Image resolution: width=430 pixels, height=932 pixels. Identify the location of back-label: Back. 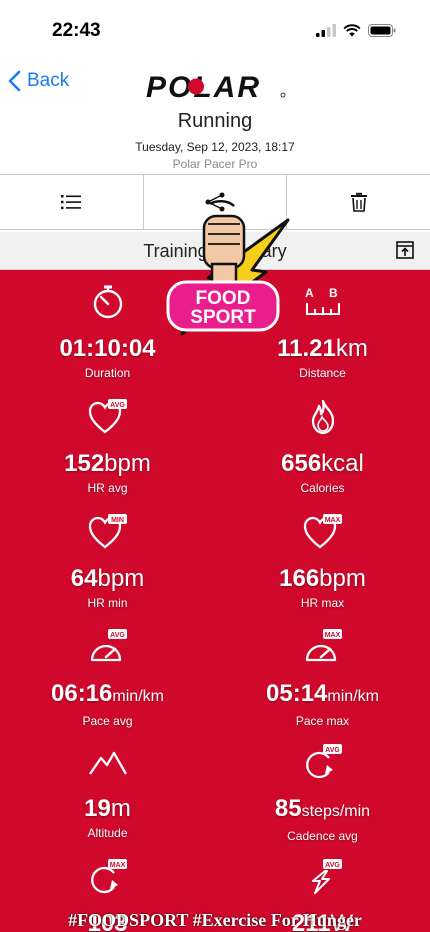
(48, 80).